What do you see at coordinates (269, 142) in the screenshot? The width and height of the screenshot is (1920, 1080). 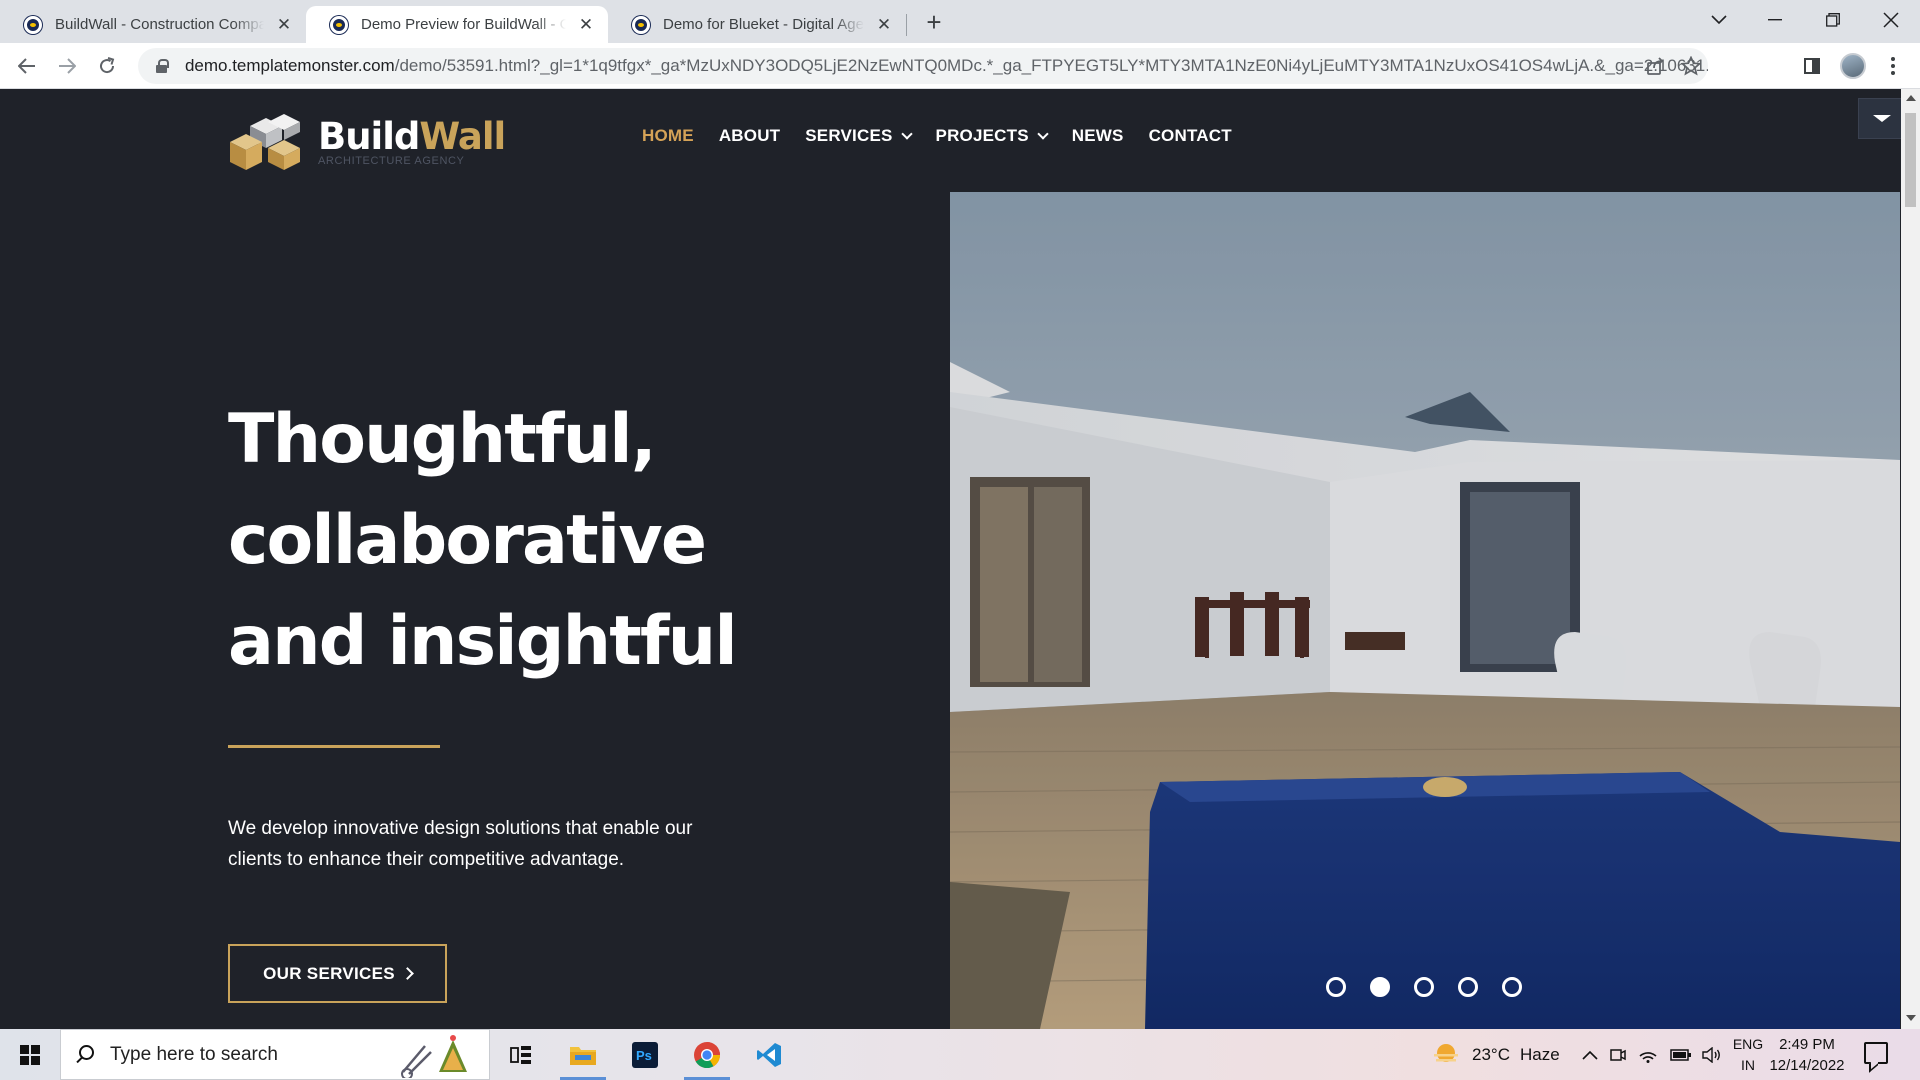 I see `logo-cubes-icon` at bounding box center [269, 142].